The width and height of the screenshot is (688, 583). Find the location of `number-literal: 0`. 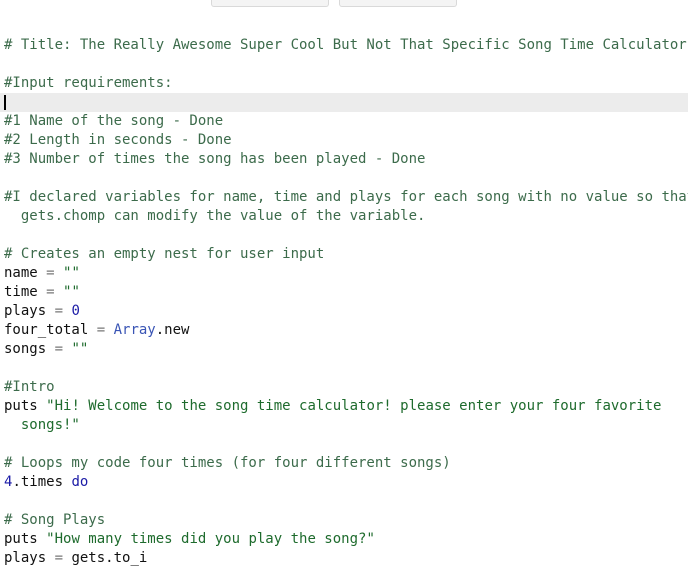

number-literal: 0 is located at coordinates (75, 311).